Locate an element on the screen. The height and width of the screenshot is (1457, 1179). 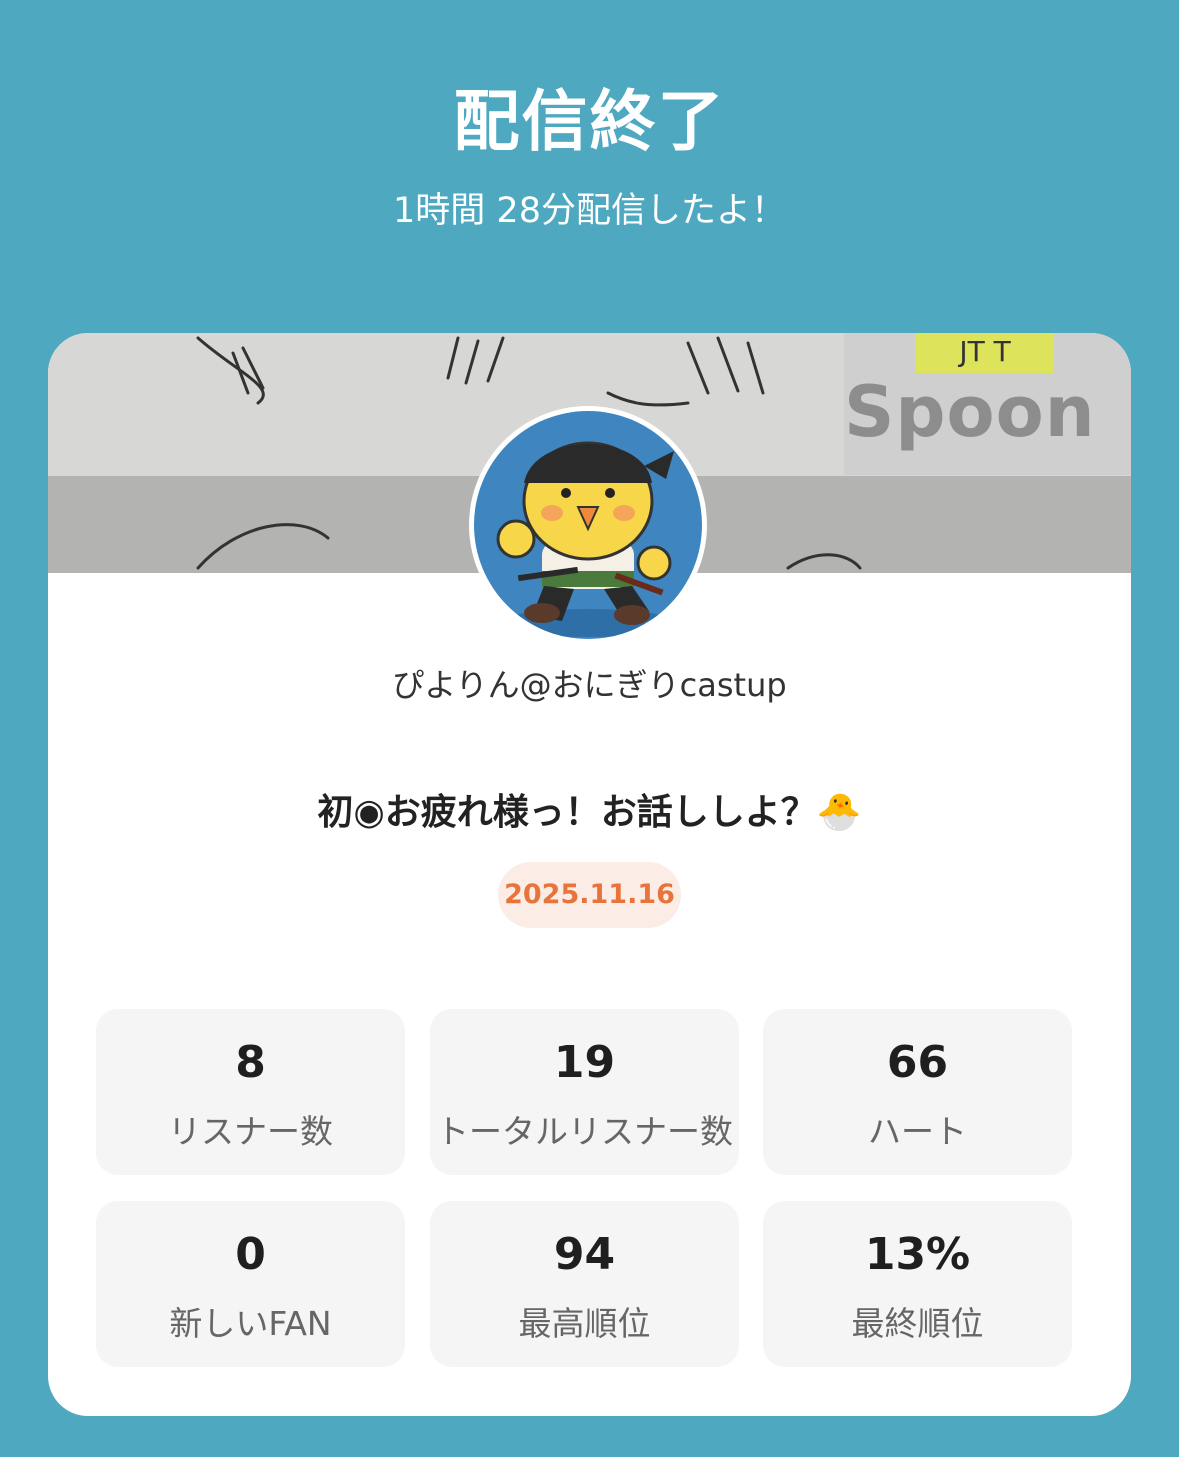
date-badge: 2025.11.16 is located at coordinates (589, 895).